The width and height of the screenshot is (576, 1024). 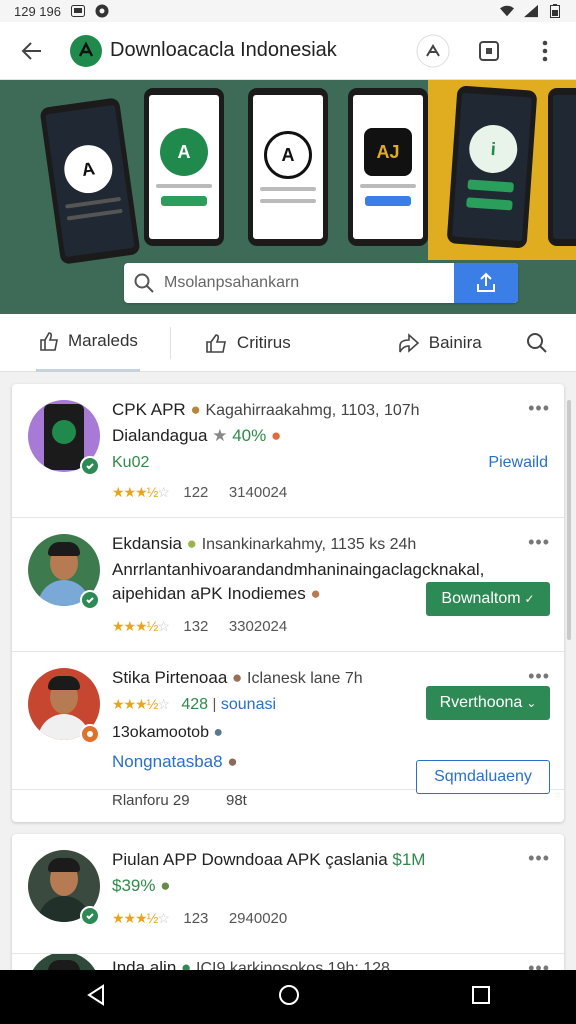 What do you see at coordinates (433, 51) in the screenshot?
I see `share-icon` at bounding box center [433, 51].